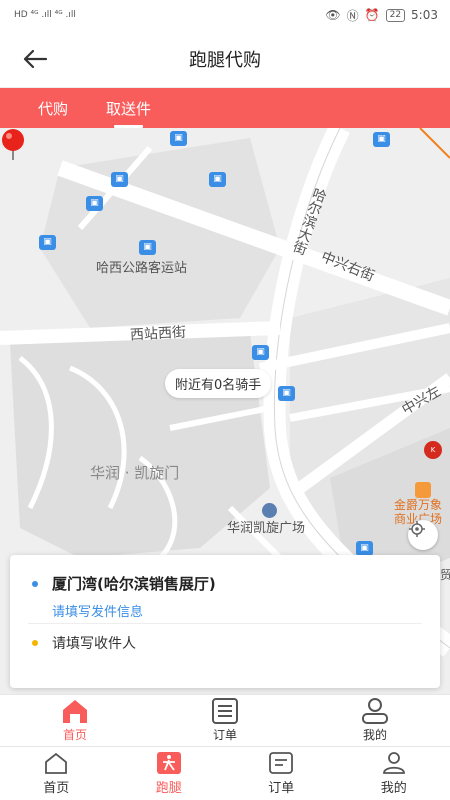  I want to click on map-label-station-west: 西站西街, so click(158, 334).